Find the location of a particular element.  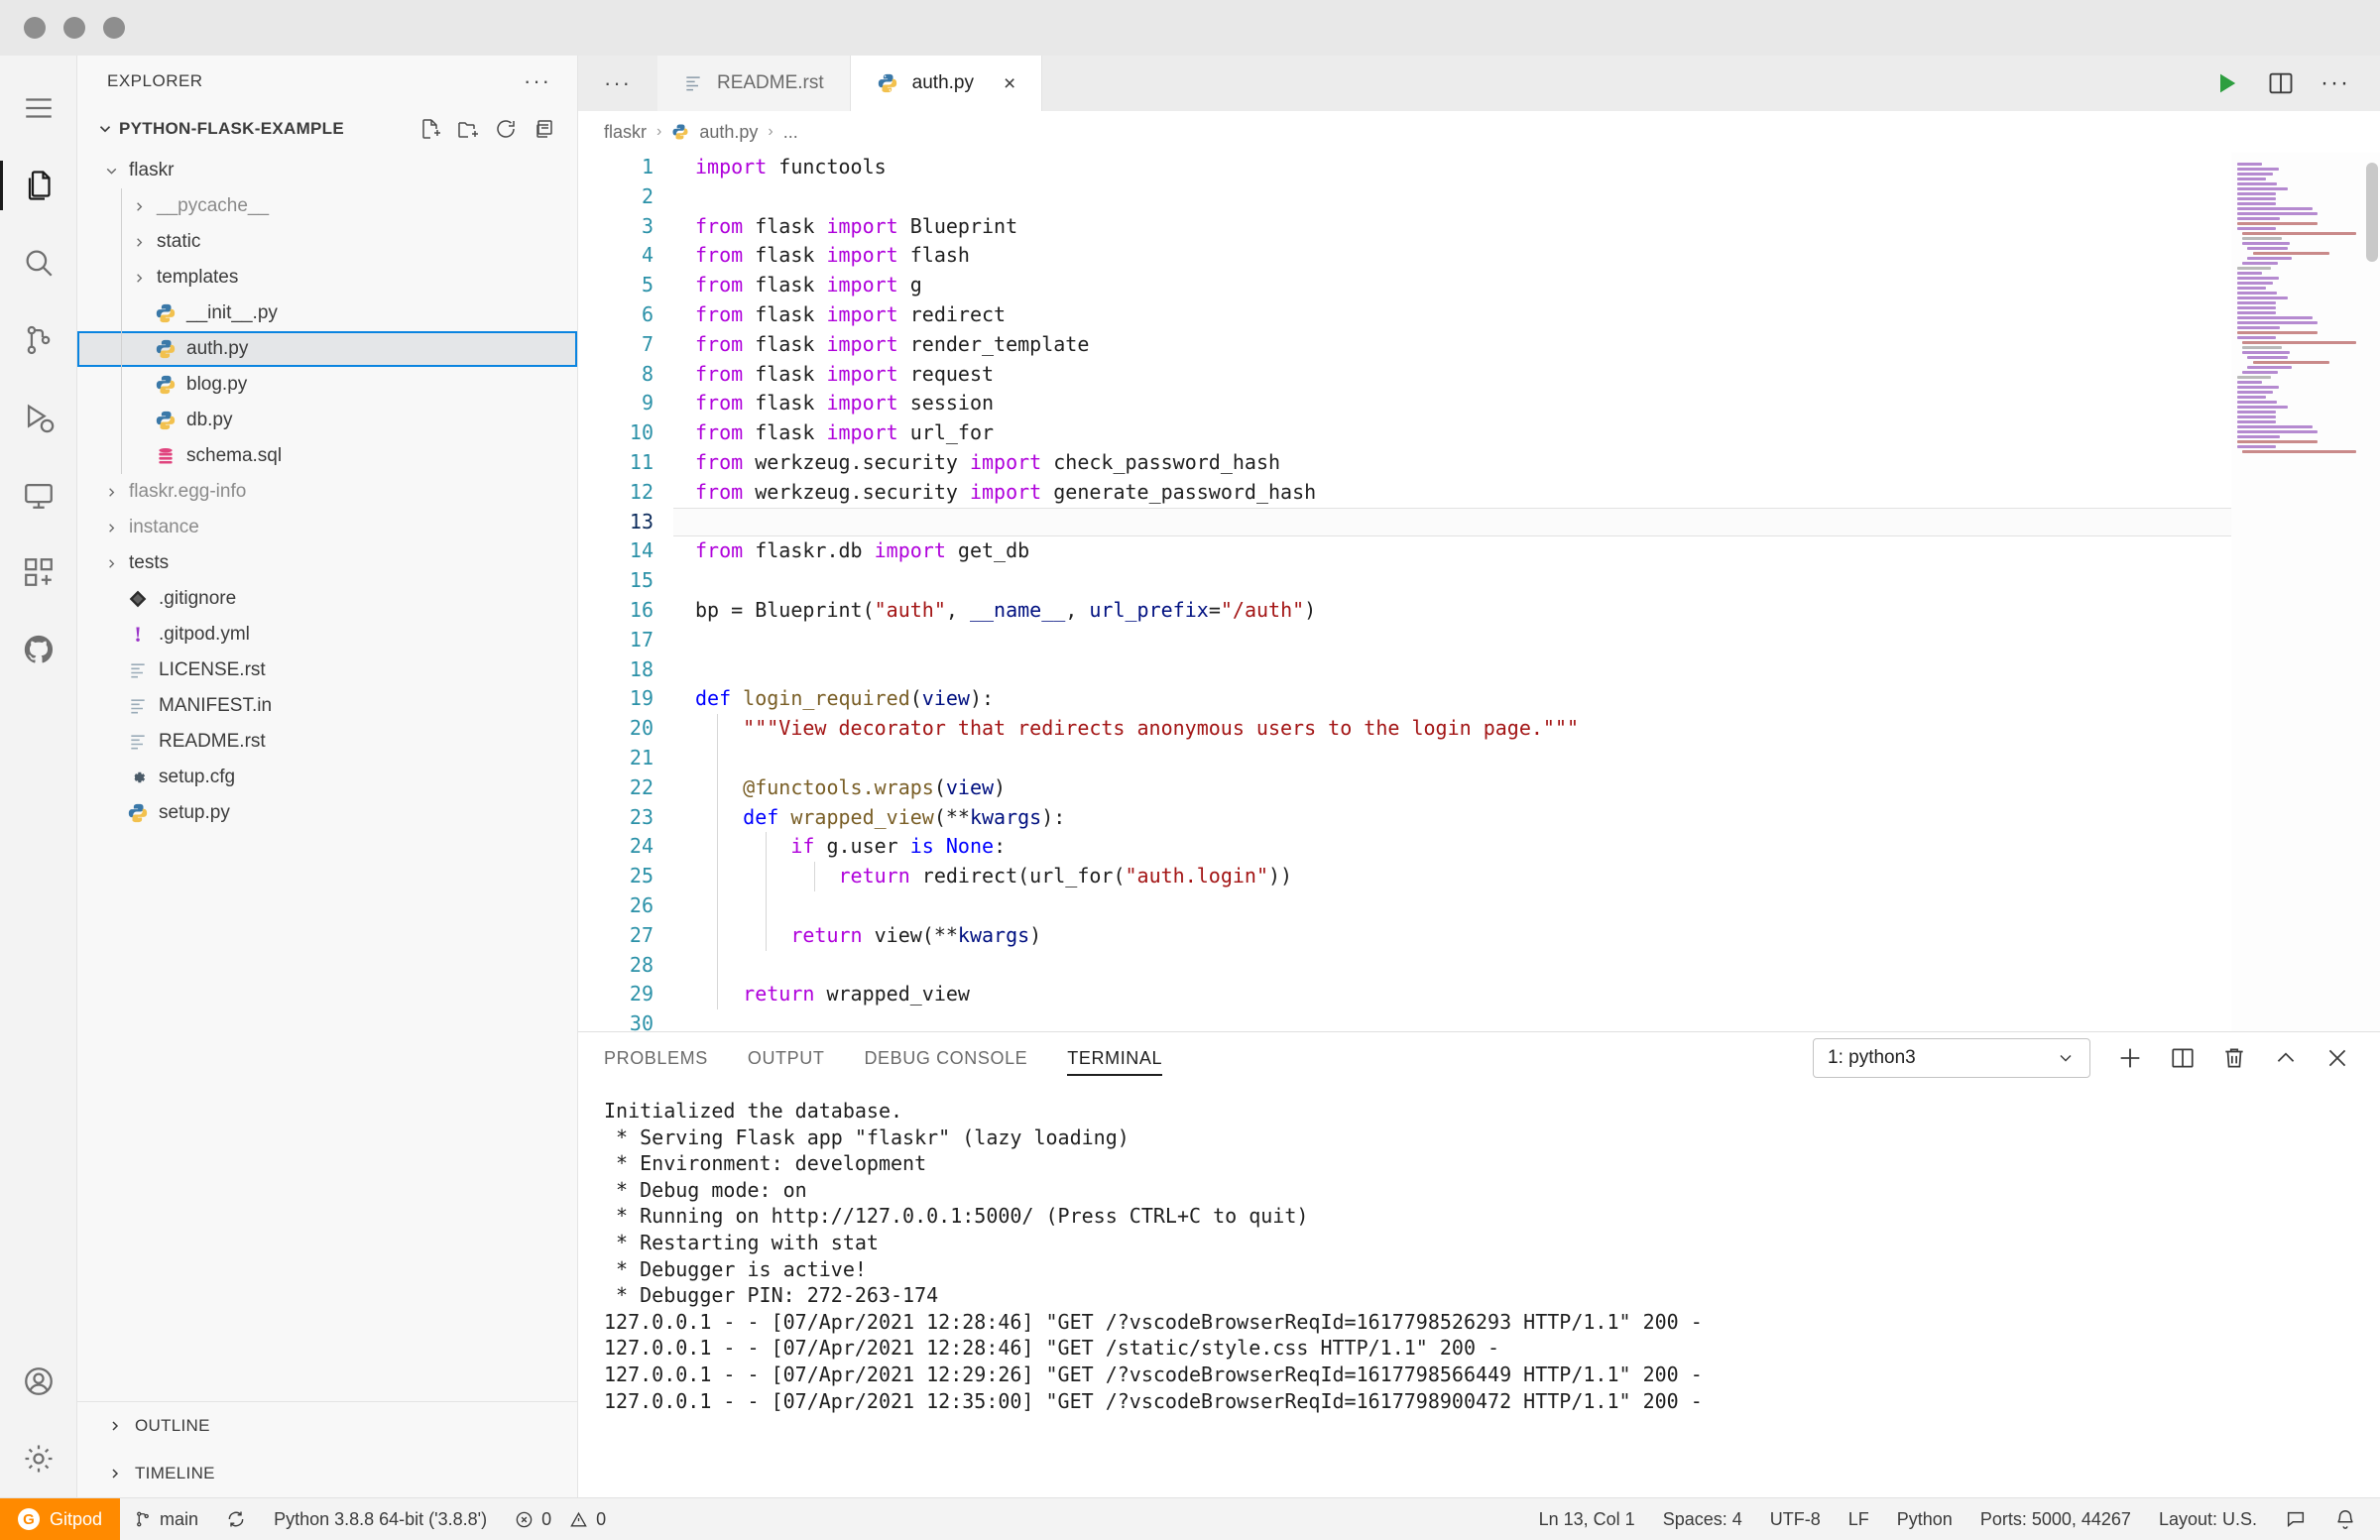

remote-explorer-icon is located at coordinates (38, 494).